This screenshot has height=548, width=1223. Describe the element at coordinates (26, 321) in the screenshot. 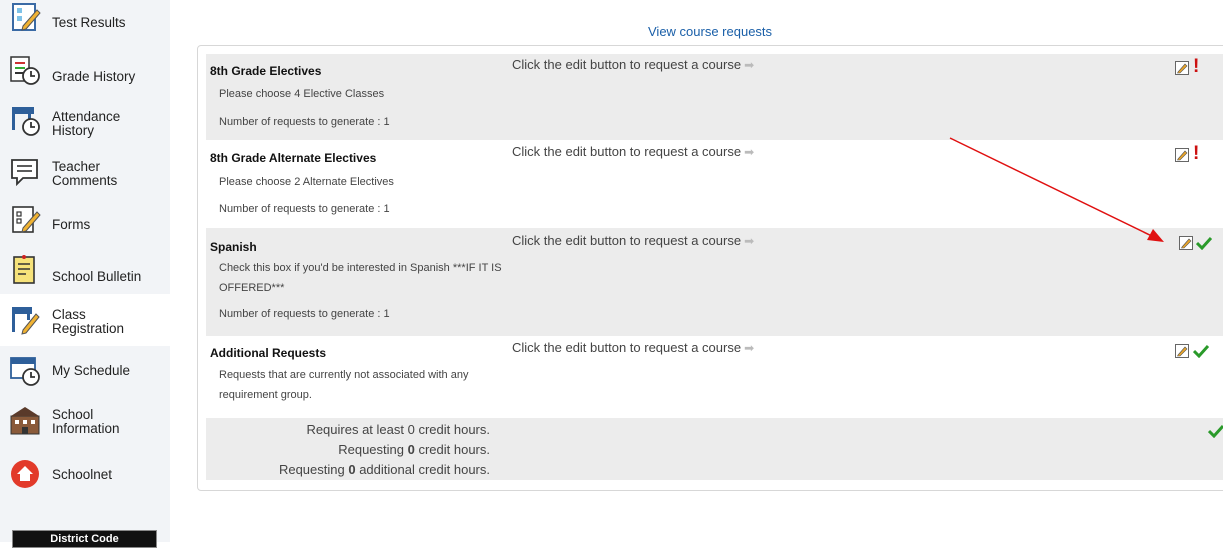

I see `registration-icon` at that location.